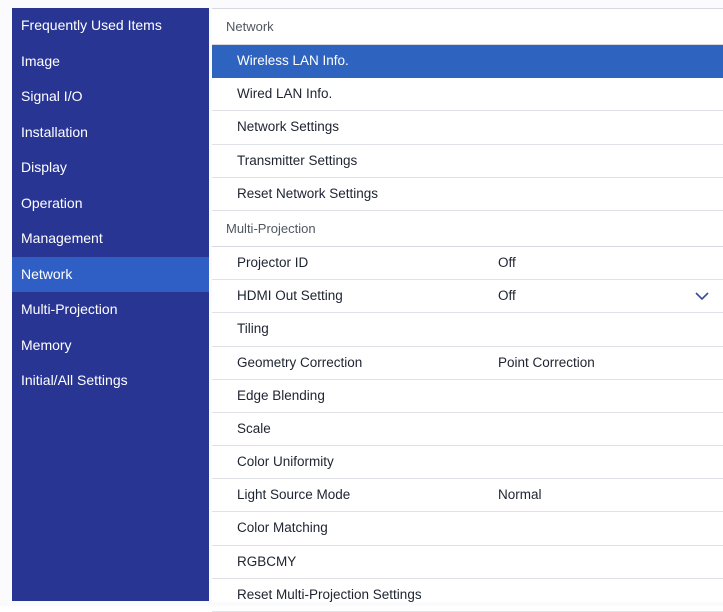 Image resolution: width=723 pixels, height=612 pixels. I want to click on menu-item-rgbcmy: RGBCMY, so click(467, 562).